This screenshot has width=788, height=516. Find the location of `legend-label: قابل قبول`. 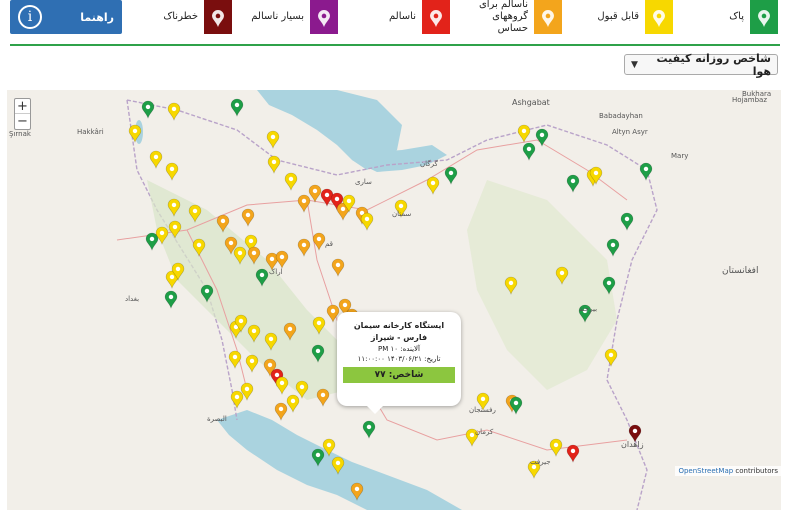

legend-label: قابل قبول is located at coordinates (618, 16).